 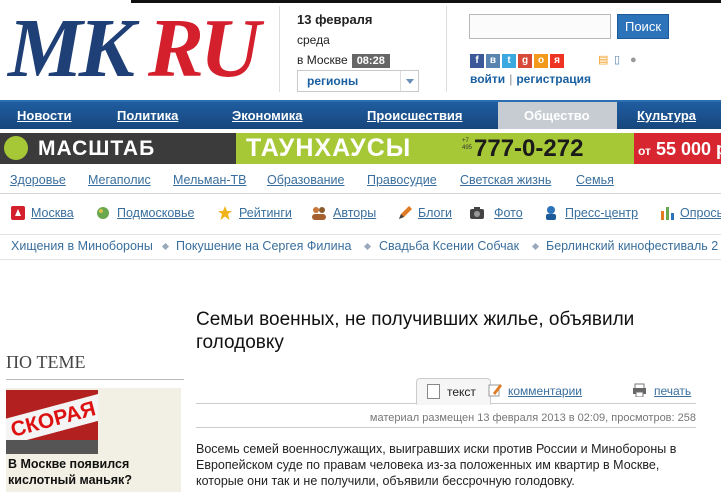 I want to click on subnav-education: Образование, so click(x=305, y=180).